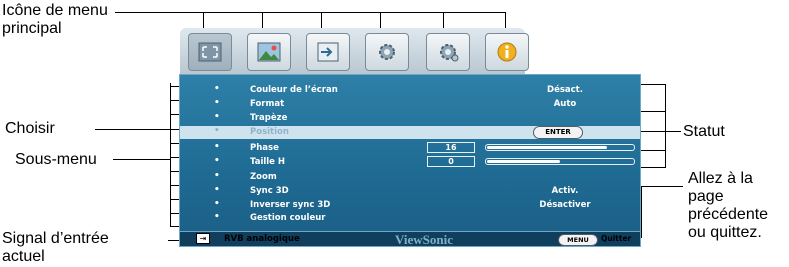 Image resolution: width=789 pixels, height=267 pixels. I want to click on menu-item-screen-color: • Couleur de l’écran Désact., so click(410, 90).